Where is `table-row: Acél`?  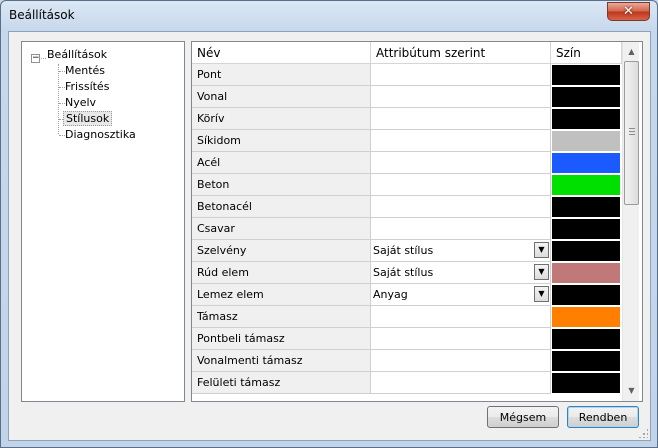
table-row: Acél is located at coordinates (407, 163).